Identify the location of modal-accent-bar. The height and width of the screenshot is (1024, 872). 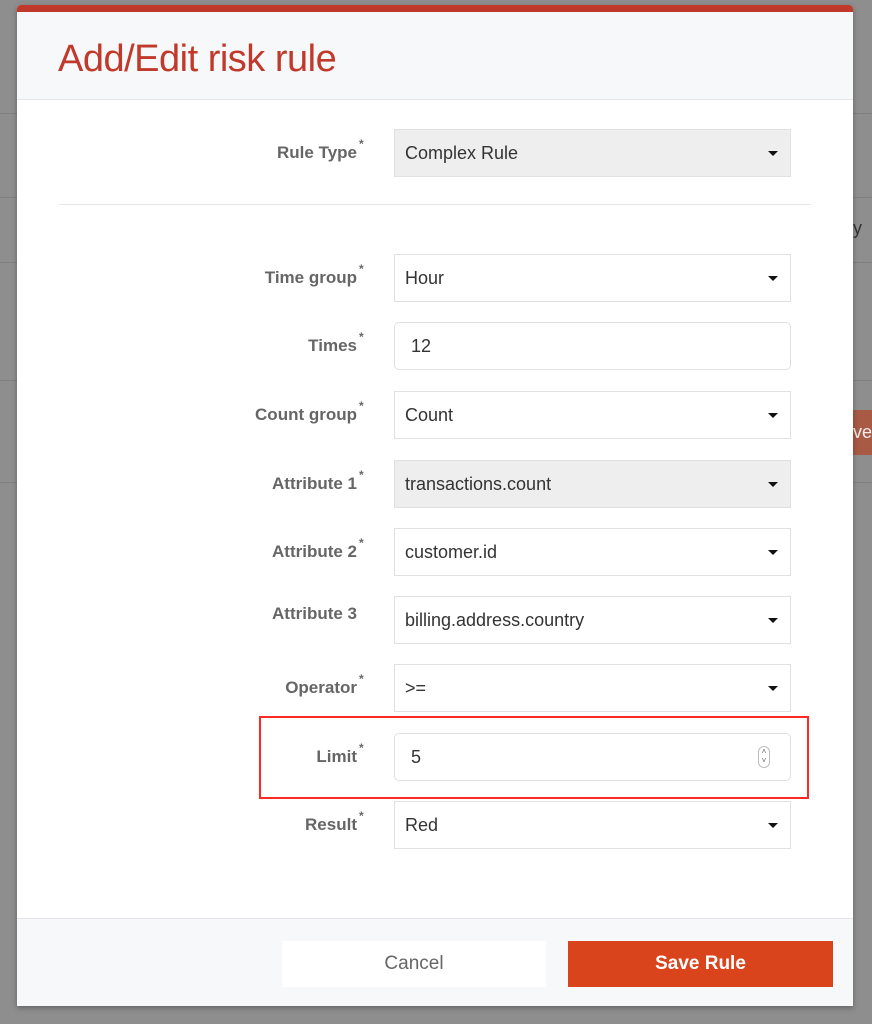
(435, 8).